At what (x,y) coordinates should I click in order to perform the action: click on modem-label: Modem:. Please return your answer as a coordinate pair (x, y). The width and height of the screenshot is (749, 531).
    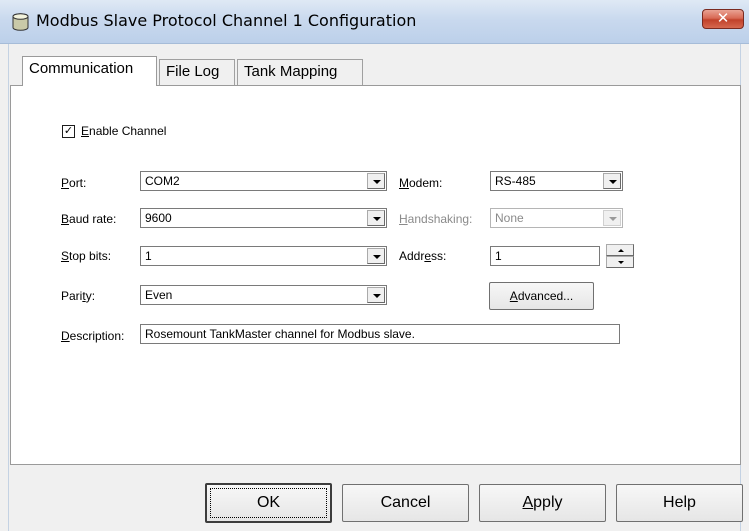
    Looking at the image, I should click on (421, 183).